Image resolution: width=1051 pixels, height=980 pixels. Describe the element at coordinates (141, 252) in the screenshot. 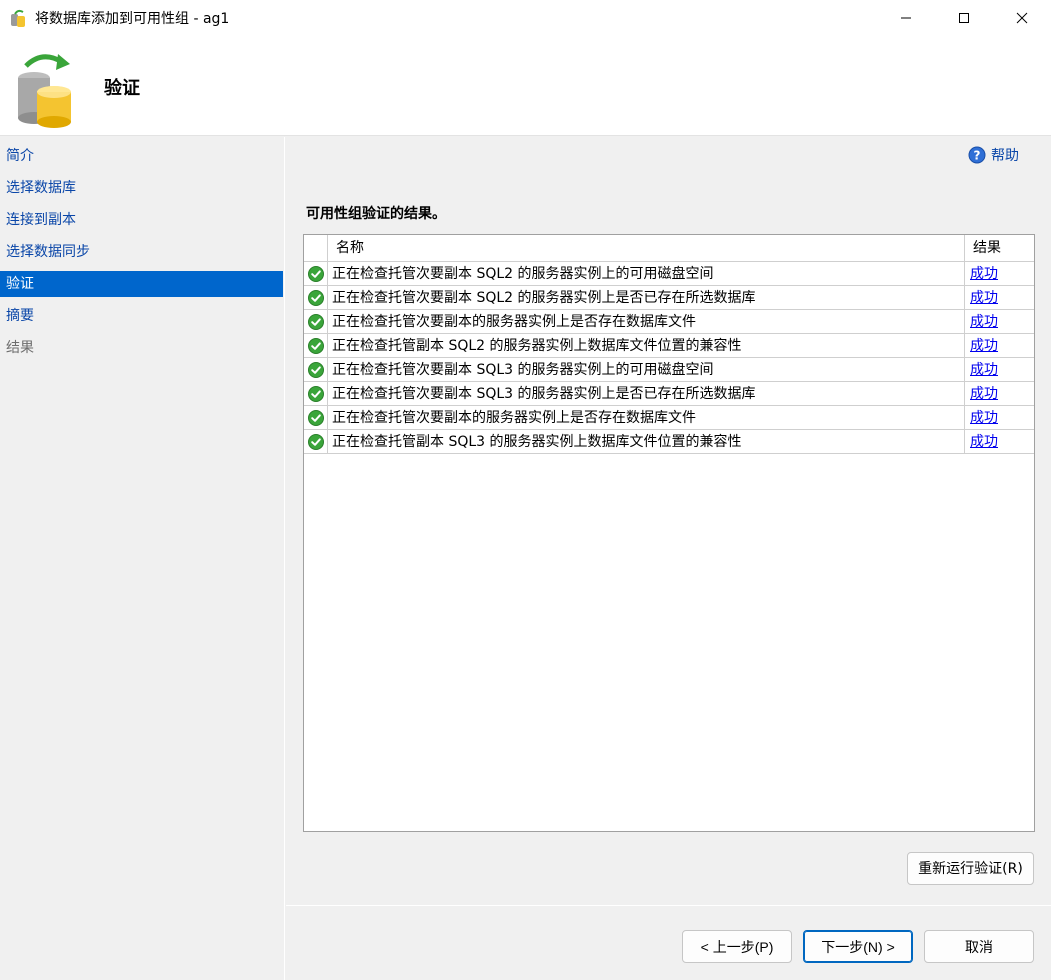

I see `sidebar-item-data-sync: 选择数据同步` at that location.